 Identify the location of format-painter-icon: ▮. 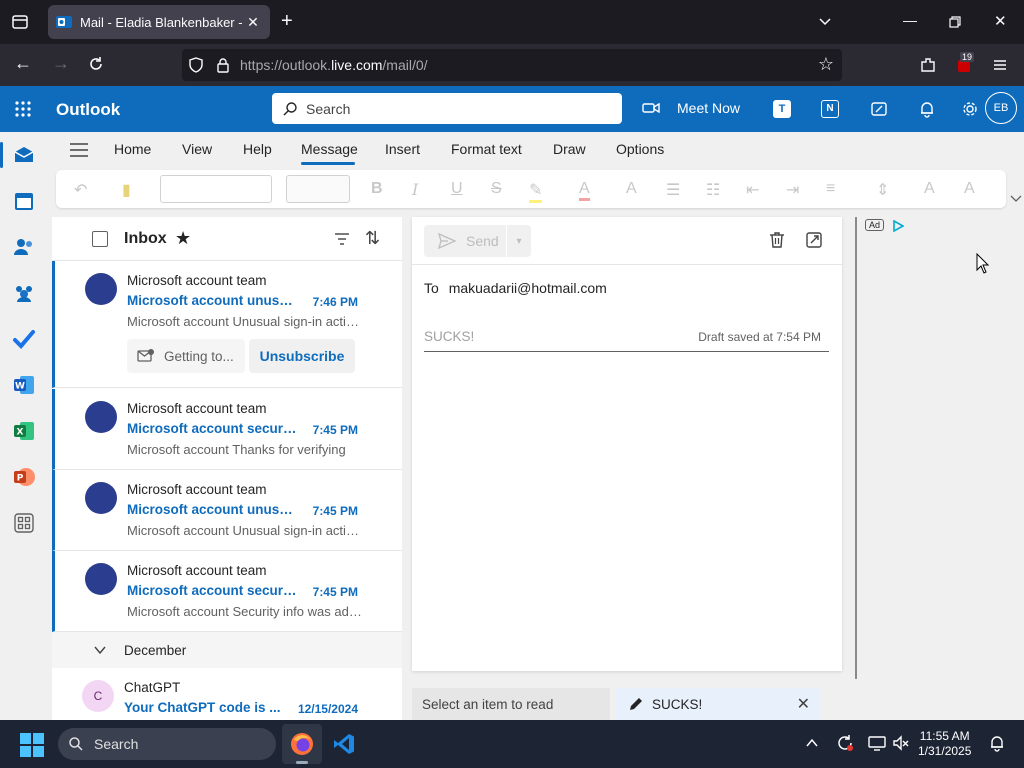
(126, 190).